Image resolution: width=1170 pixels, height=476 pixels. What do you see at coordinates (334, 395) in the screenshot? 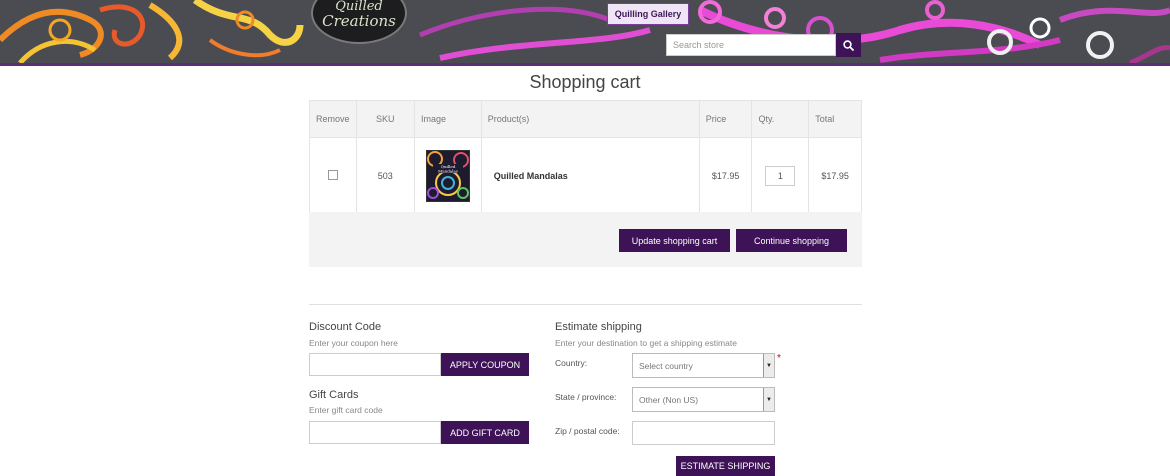
I see `gift-title: Gift Cards` at bounding box center [334, 395].